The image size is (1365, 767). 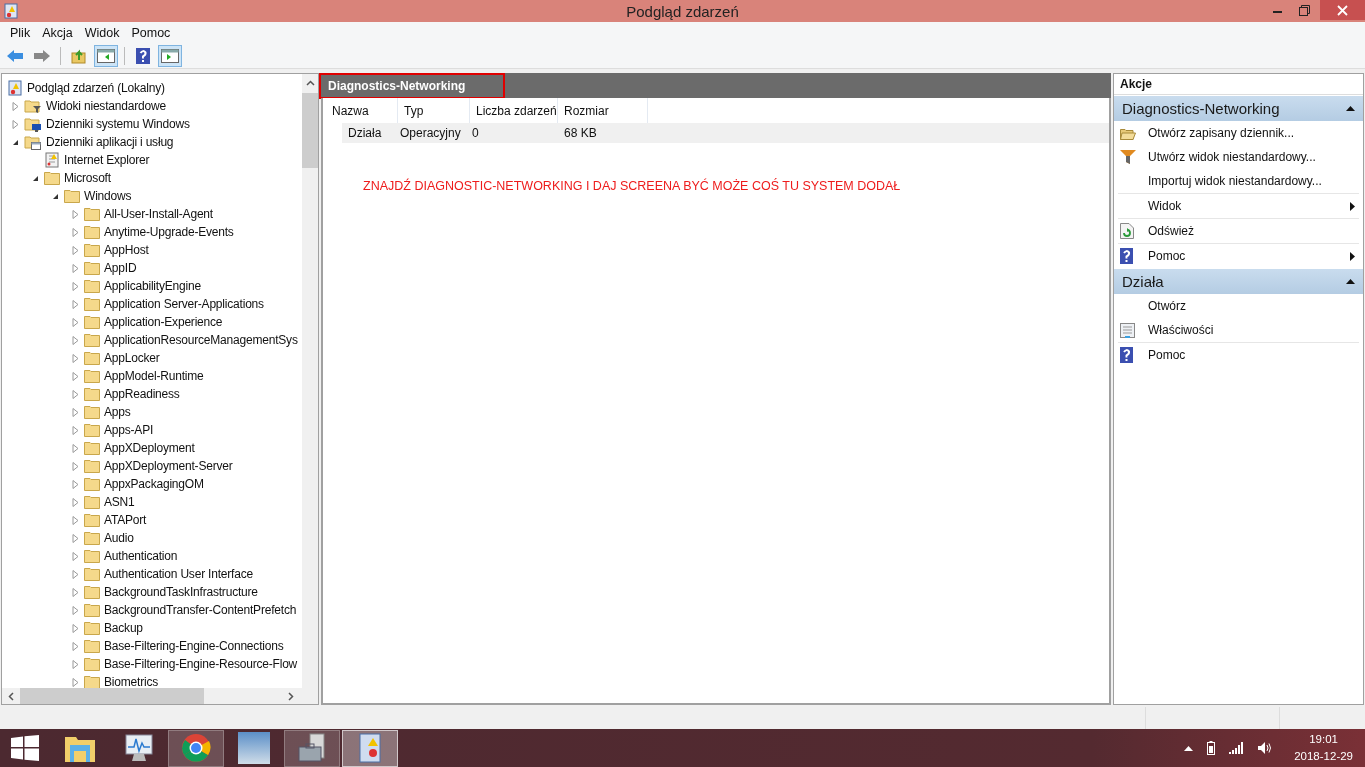 I want to click on battery-icon, so click(x=1211, y=748).